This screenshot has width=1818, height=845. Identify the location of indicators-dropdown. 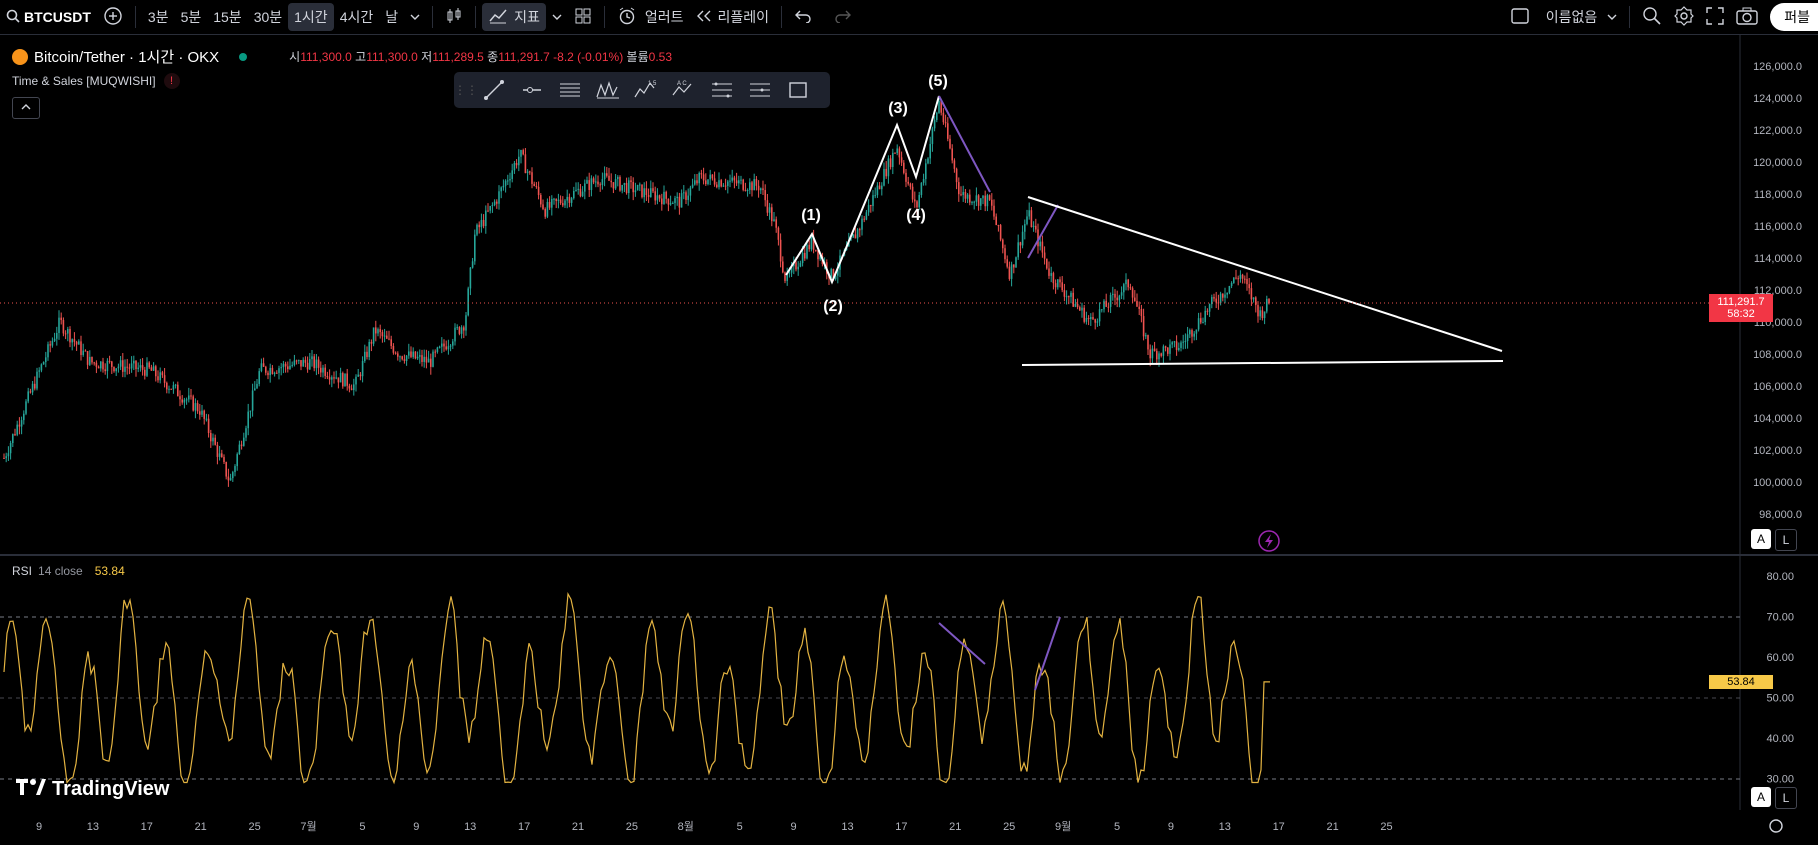
(557, 17).